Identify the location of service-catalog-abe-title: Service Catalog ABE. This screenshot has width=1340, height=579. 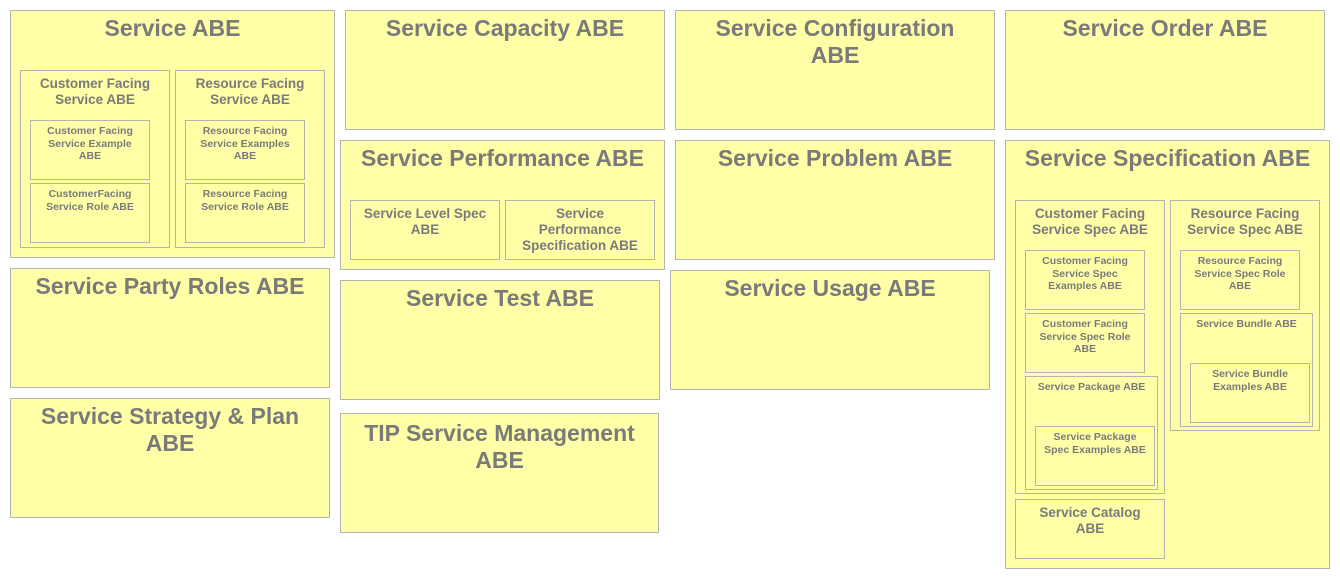
(1090, 521).